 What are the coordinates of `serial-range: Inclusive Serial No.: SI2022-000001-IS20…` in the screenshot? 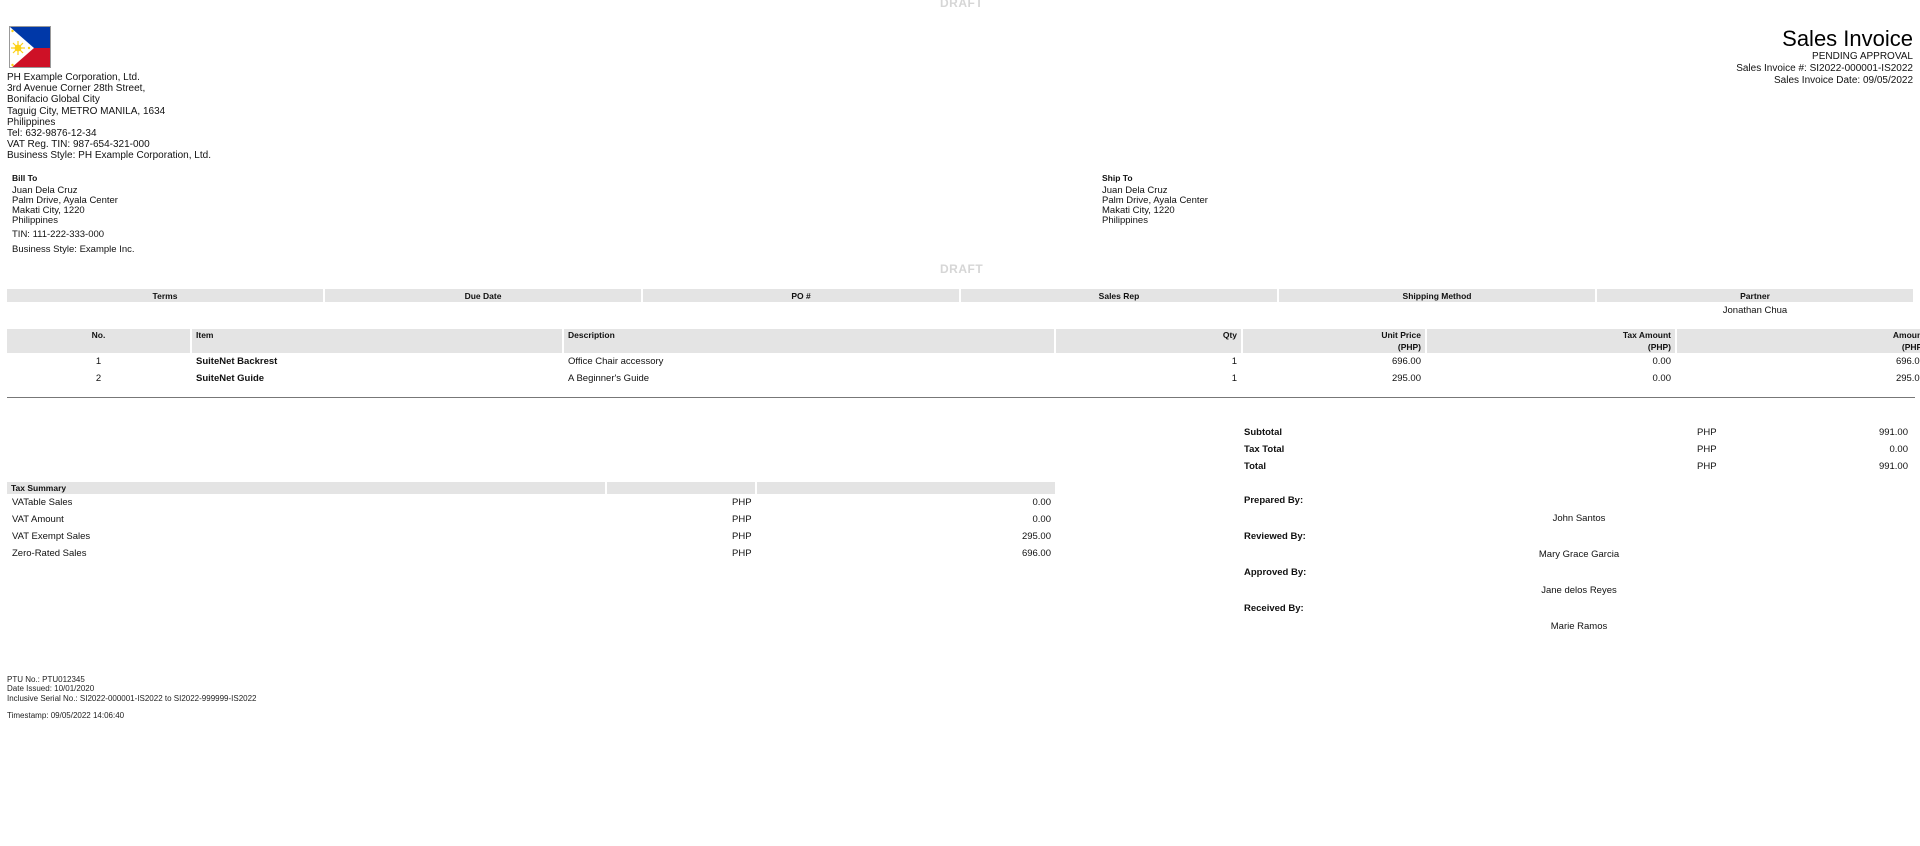 It's located at (132, 698).